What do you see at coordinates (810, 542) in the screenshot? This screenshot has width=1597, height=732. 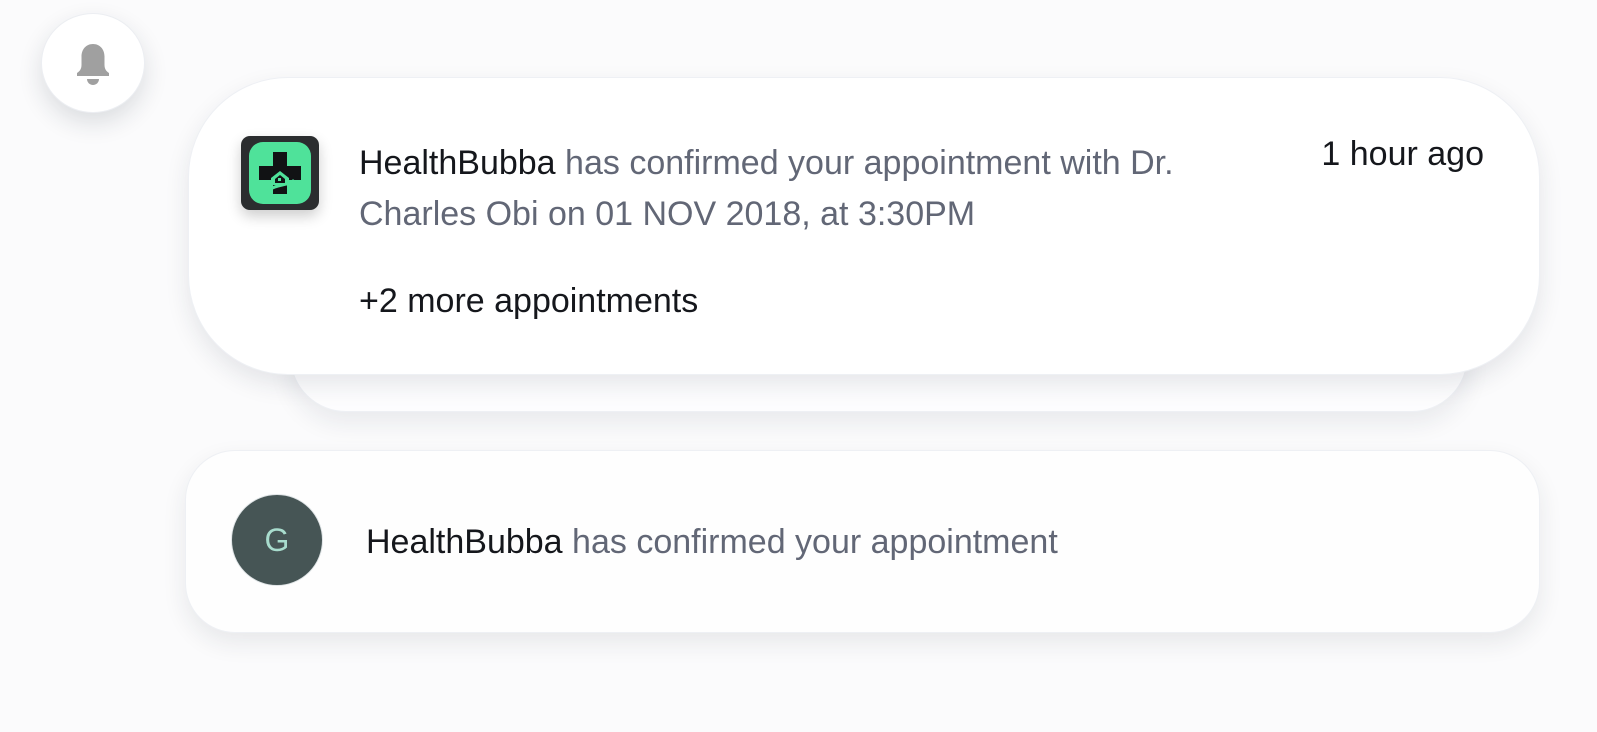 I see `notification-text: has confirmed your appointment` at bounding box center [810, 542].